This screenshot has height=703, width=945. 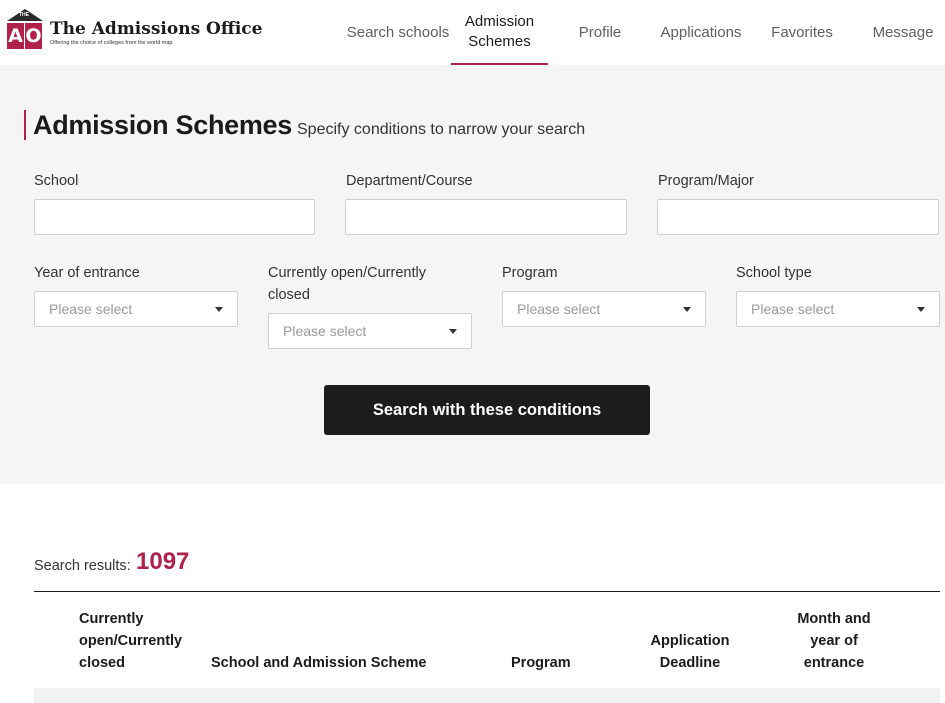 I want to click on col-header-status-line1: Currently, so click(x=111, y=619).